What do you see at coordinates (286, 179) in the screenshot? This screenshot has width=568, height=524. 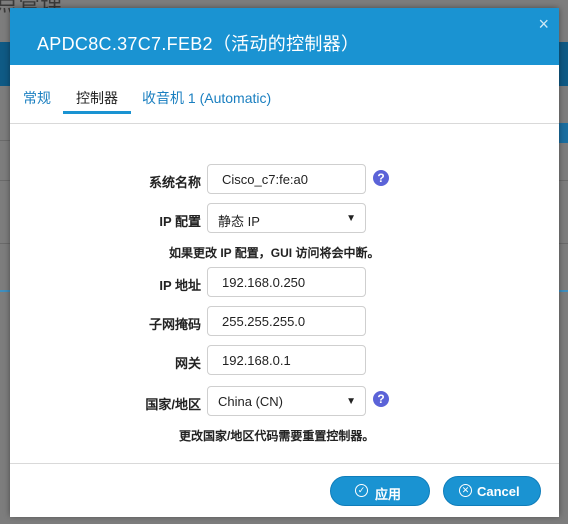 I see `system-name-input: Cisco_c7:fe:a0` at bounding box center [286, 179].